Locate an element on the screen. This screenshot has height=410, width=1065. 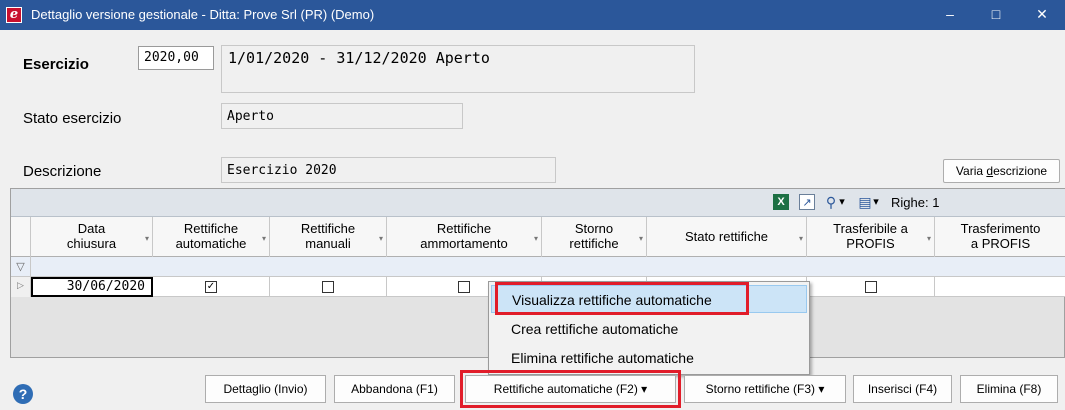
descrizione-label: Descrizione is located at coordinates (62, 171).